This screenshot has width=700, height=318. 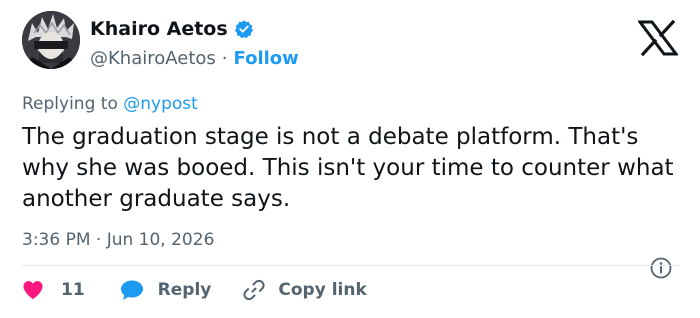 I want to click on copy-link-button: Copy link, so click(x=304, y=290).